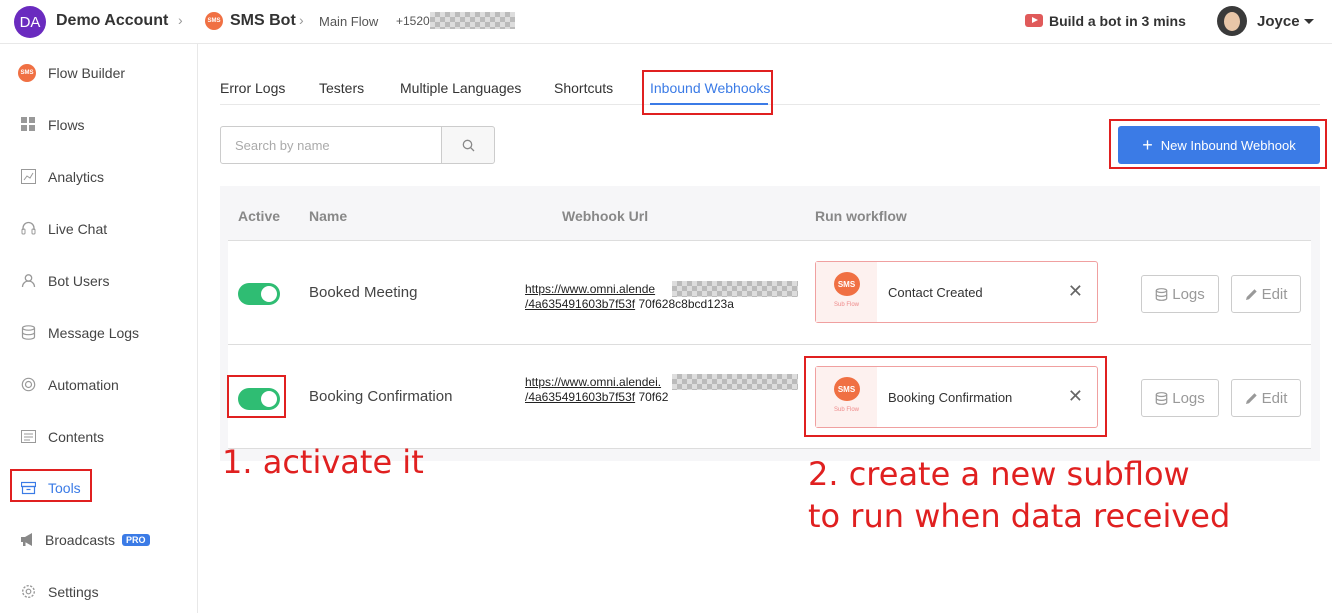  What do you see at coordinates (28, 540) in the screenshot?
I see `megaphone-icon` at bounding box center [28, 540].